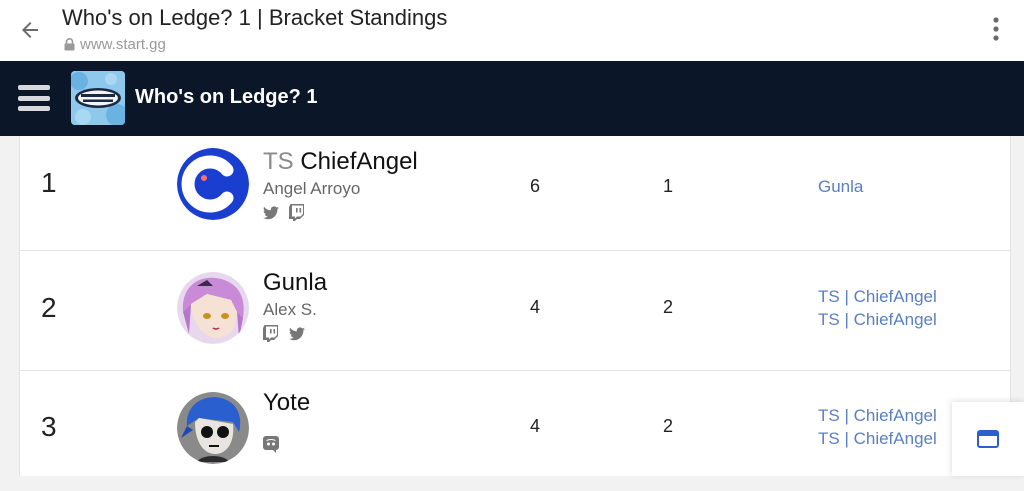  What do you see at coordinates (290, 309) in the screenshot?
I see `real-name: Alex S.` at bounding box center [290, 309].